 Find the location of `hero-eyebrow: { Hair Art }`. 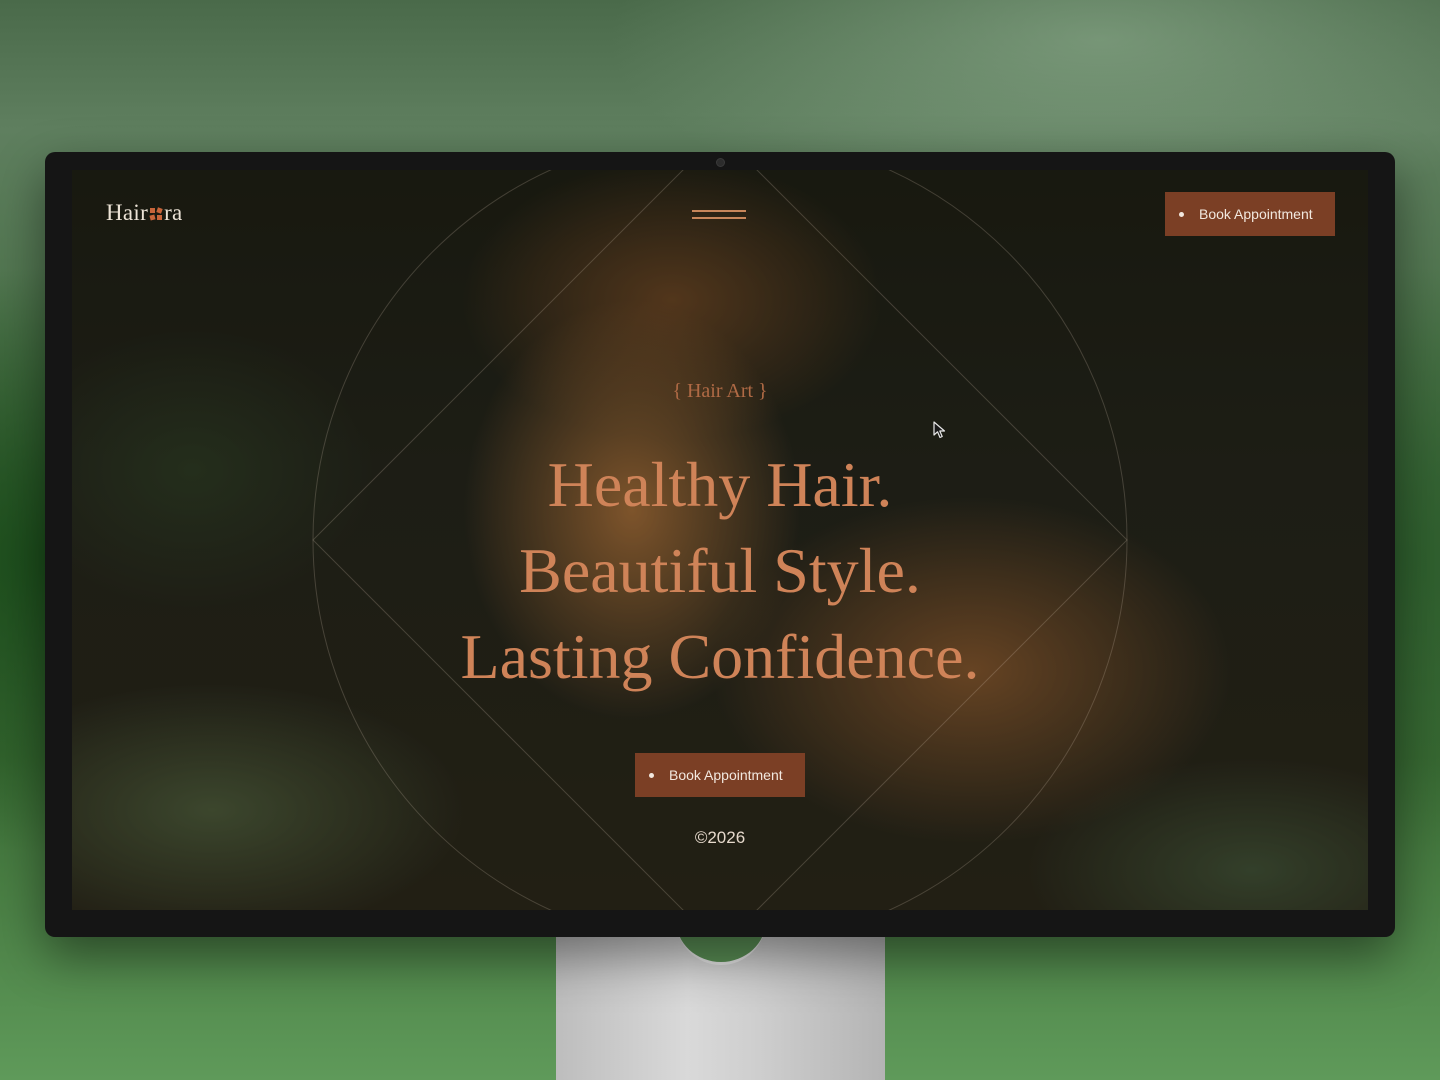

hero-eyebrow: { Hair Art } is located at coordinates (720, 391).